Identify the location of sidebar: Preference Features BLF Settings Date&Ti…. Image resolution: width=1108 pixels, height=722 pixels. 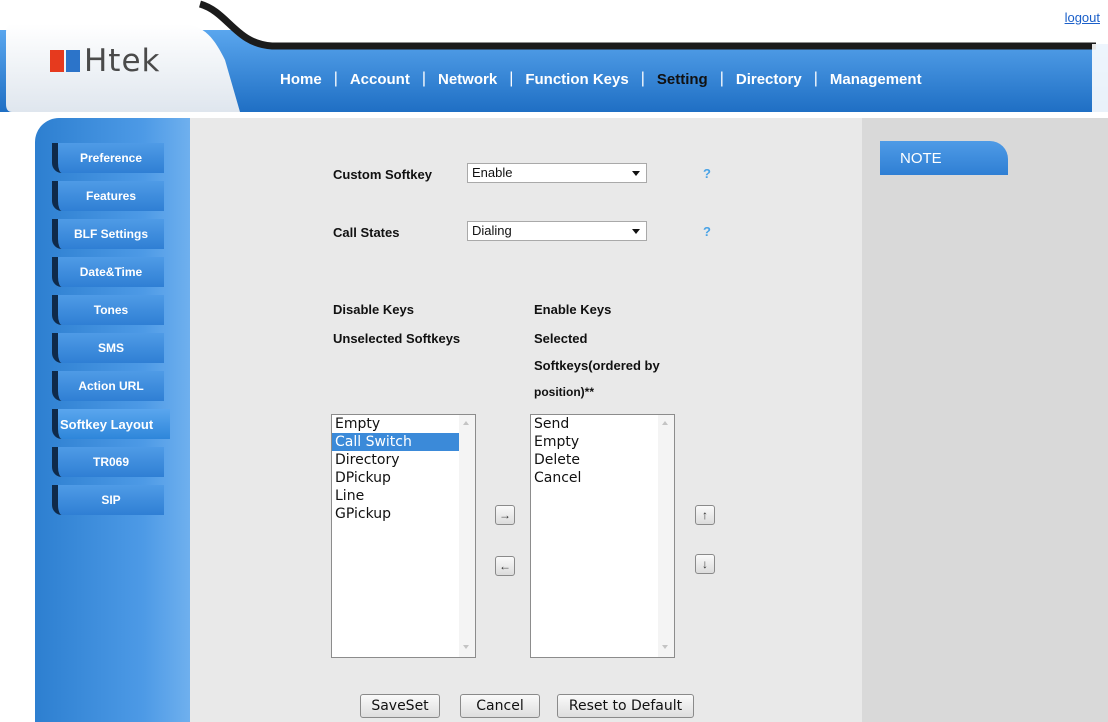
(112, 333).